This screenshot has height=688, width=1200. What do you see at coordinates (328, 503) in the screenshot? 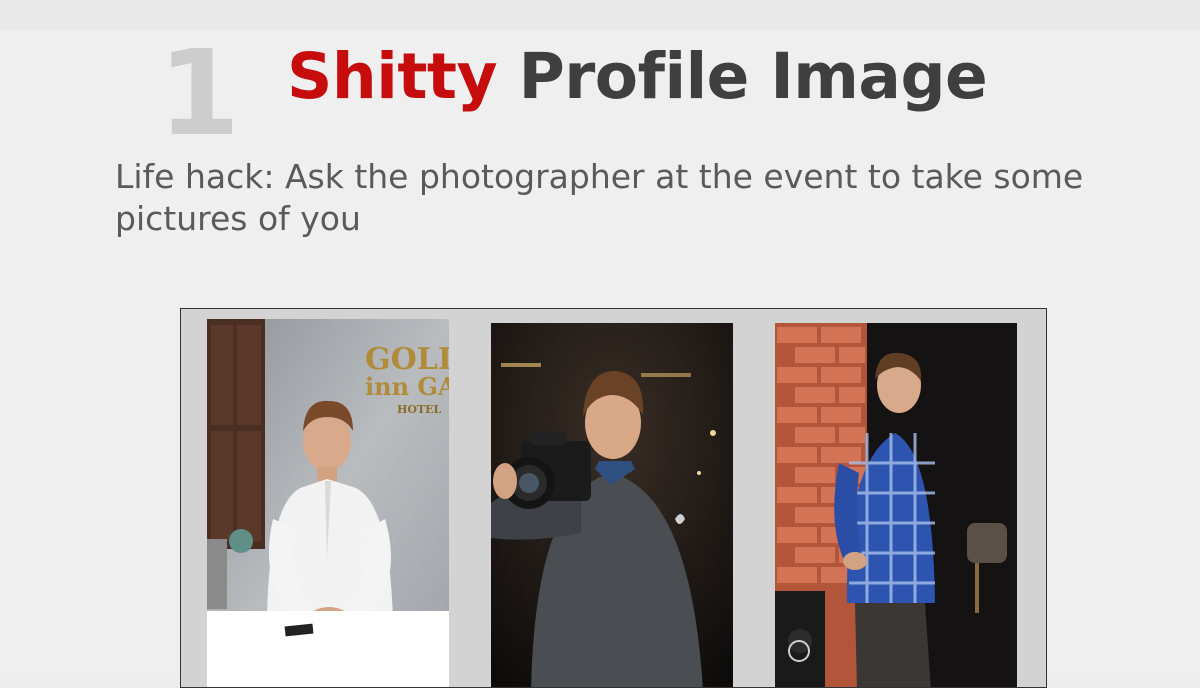
I see `photo-seated-hotel: GOLD inn GA HOTEL` at bounding box center [328, 503].